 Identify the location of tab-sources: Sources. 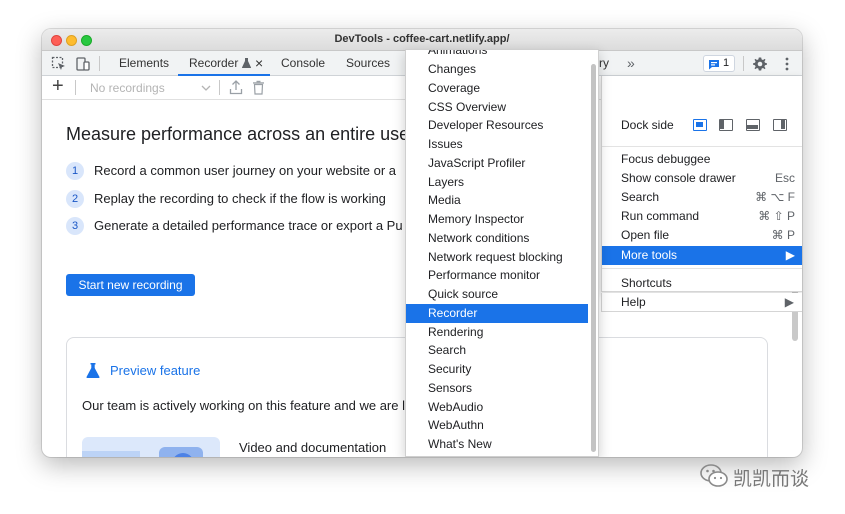
(368, 63).